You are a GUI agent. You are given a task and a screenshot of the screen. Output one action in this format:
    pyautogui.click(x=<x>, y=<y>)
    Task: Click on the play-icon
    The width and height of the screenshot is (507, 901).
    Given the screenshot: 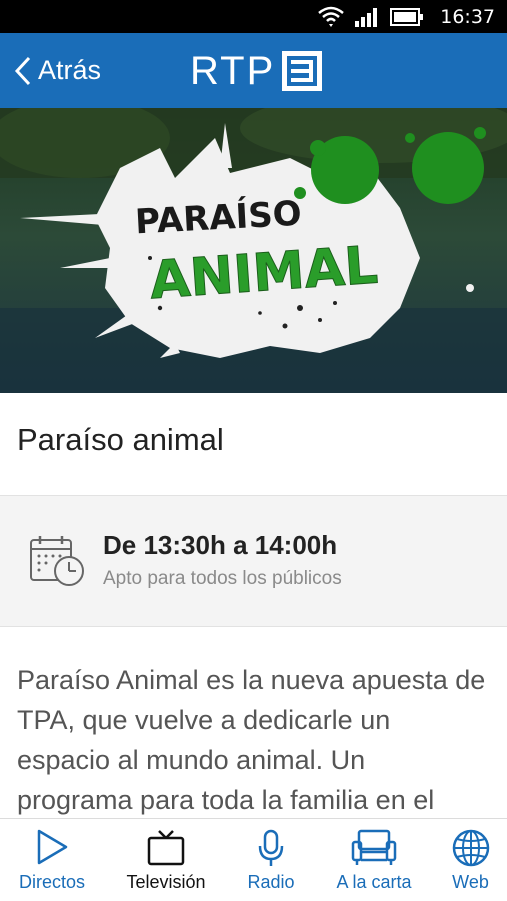 What is the action you would take?
    pyautogui.click(x=52, y=847)
    